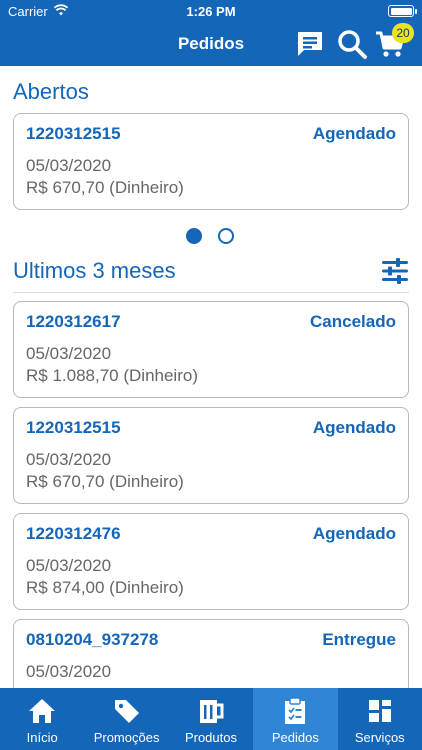  What do you see at coordinates (92, 639) in the screenshot?
I see `order-id: 0810204_937278` at bounding box center [92, 639].